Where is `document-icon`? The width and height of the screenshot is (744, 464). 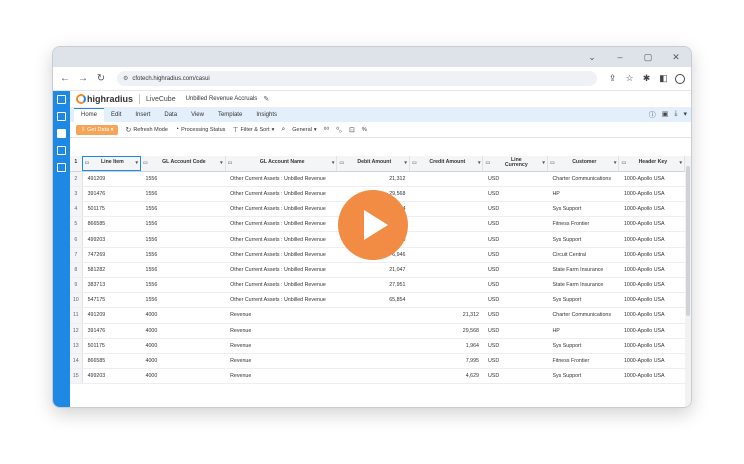 document-icon is located at coordinates (61, 116).